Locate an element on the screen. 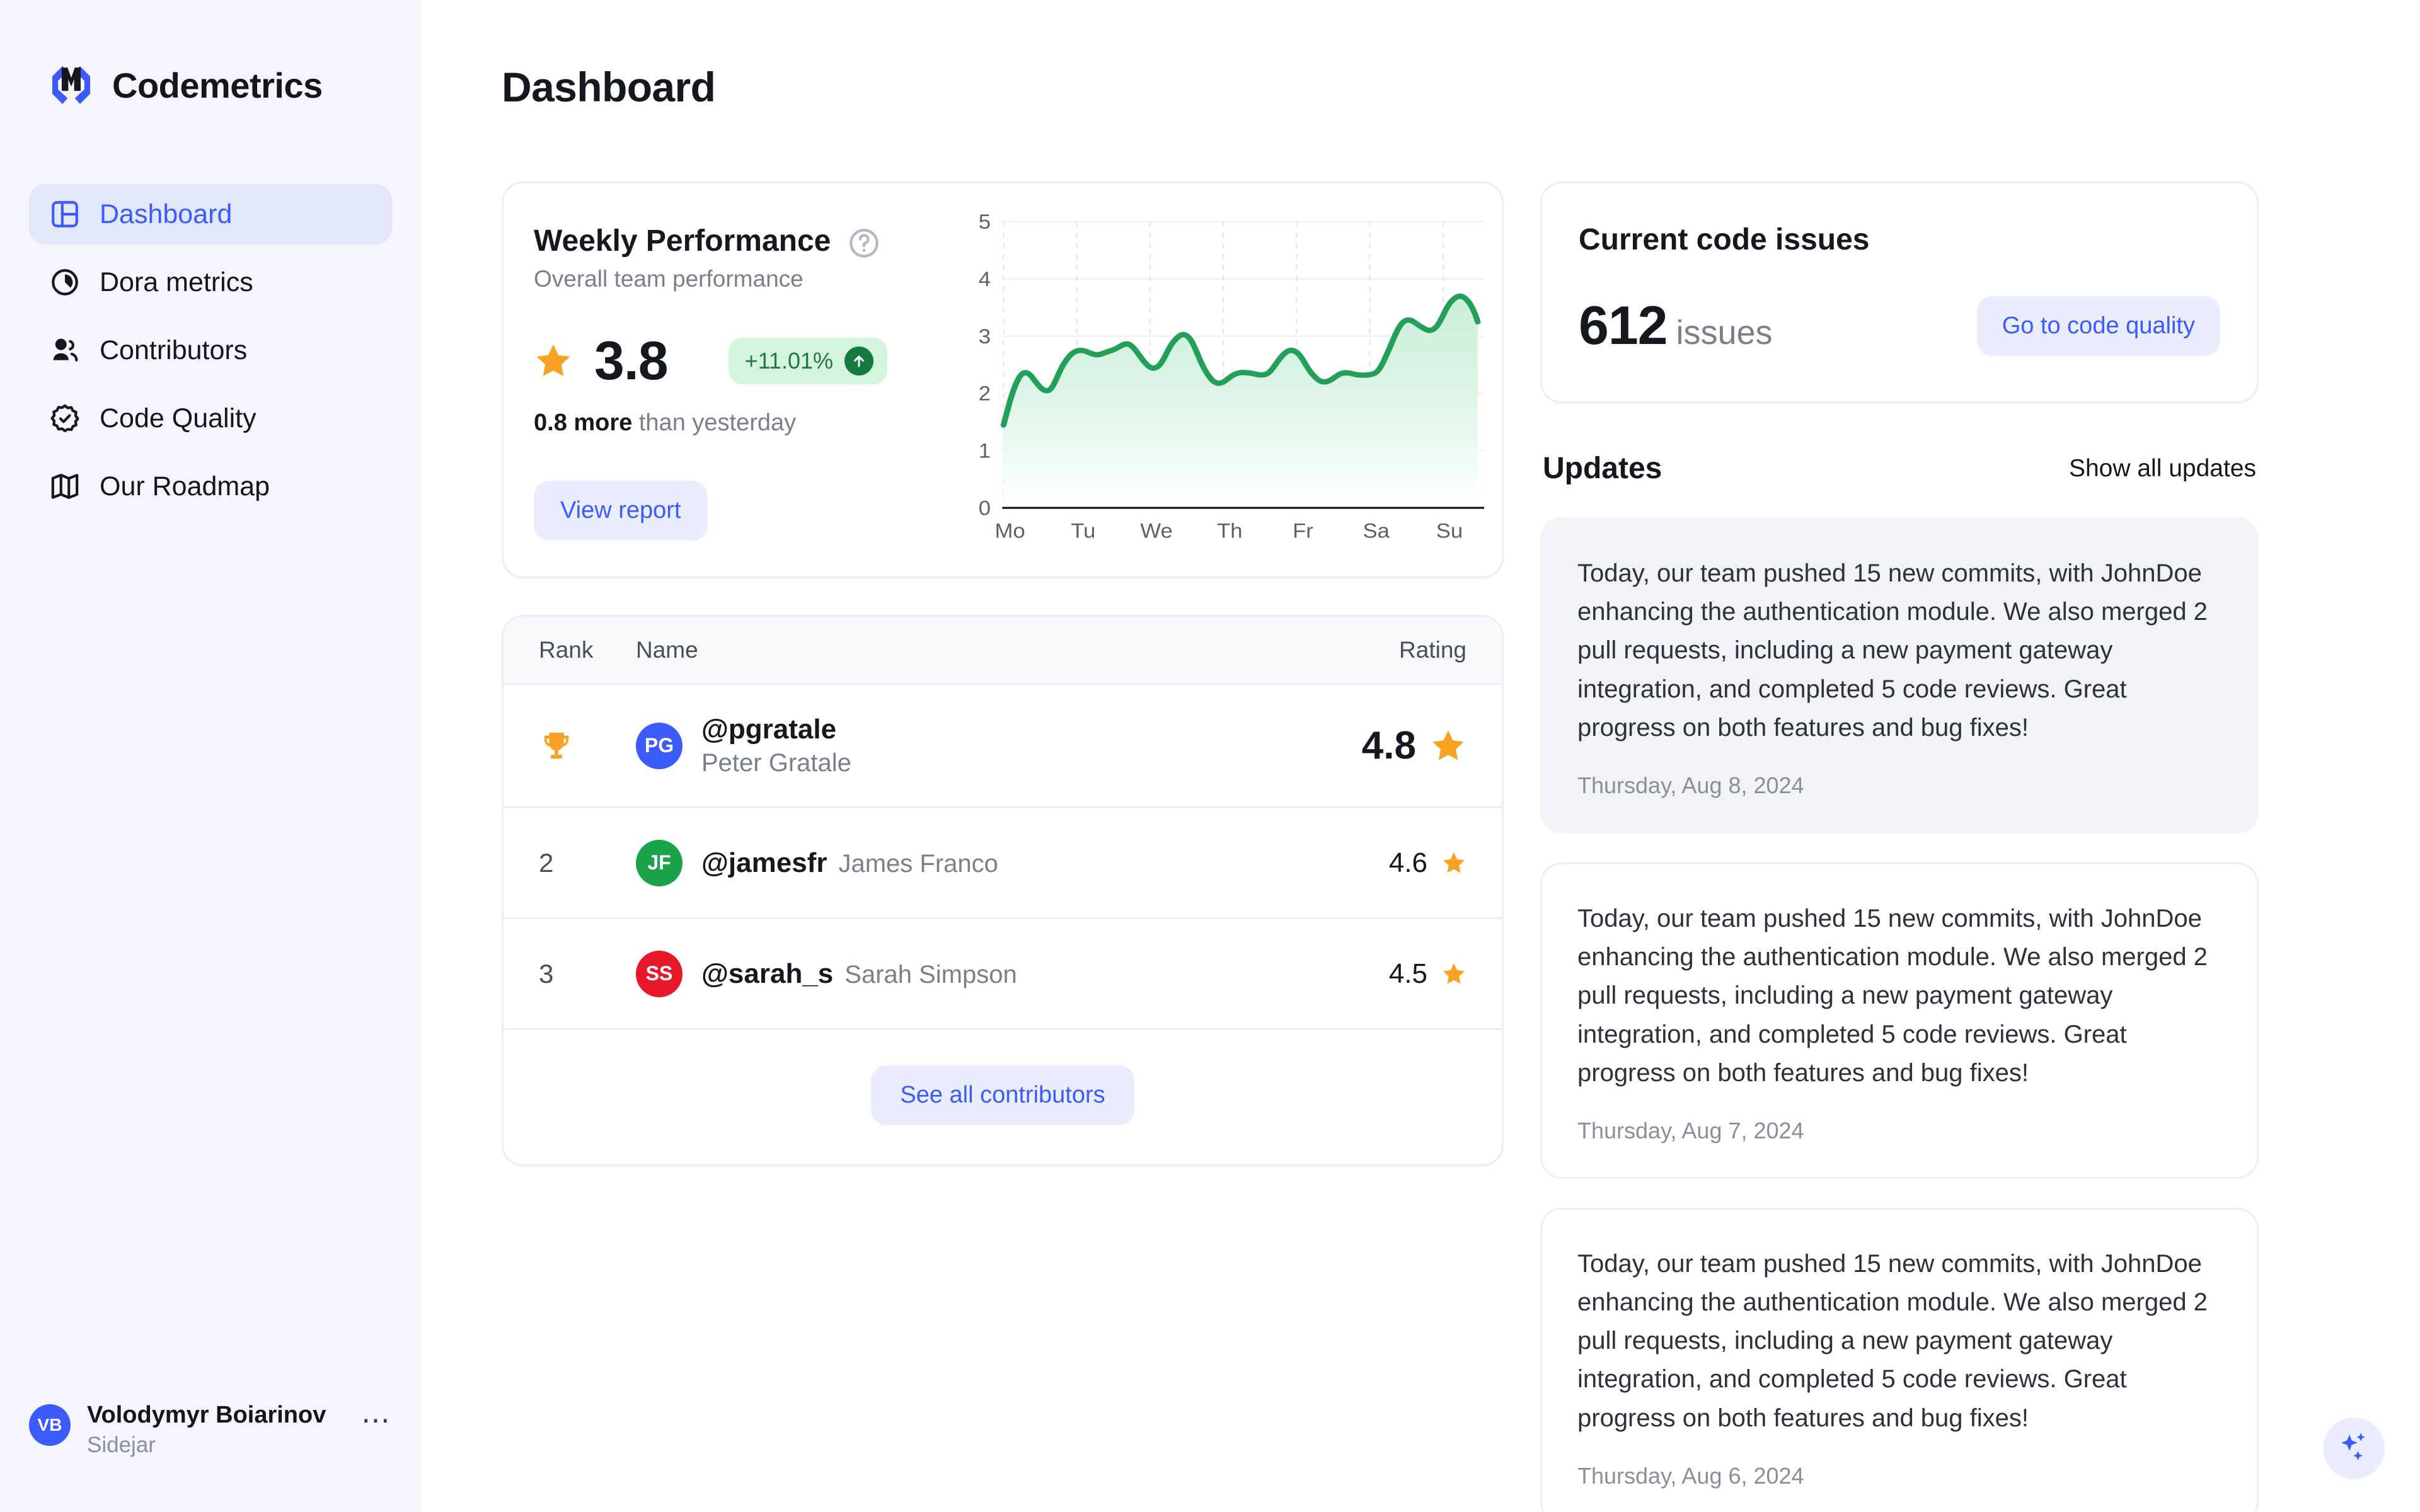 Image resolution: width=2420 pixels, height=1512 pixels. weekly-performance-note-rest: than yesterday is located at coordinates (715, 423).